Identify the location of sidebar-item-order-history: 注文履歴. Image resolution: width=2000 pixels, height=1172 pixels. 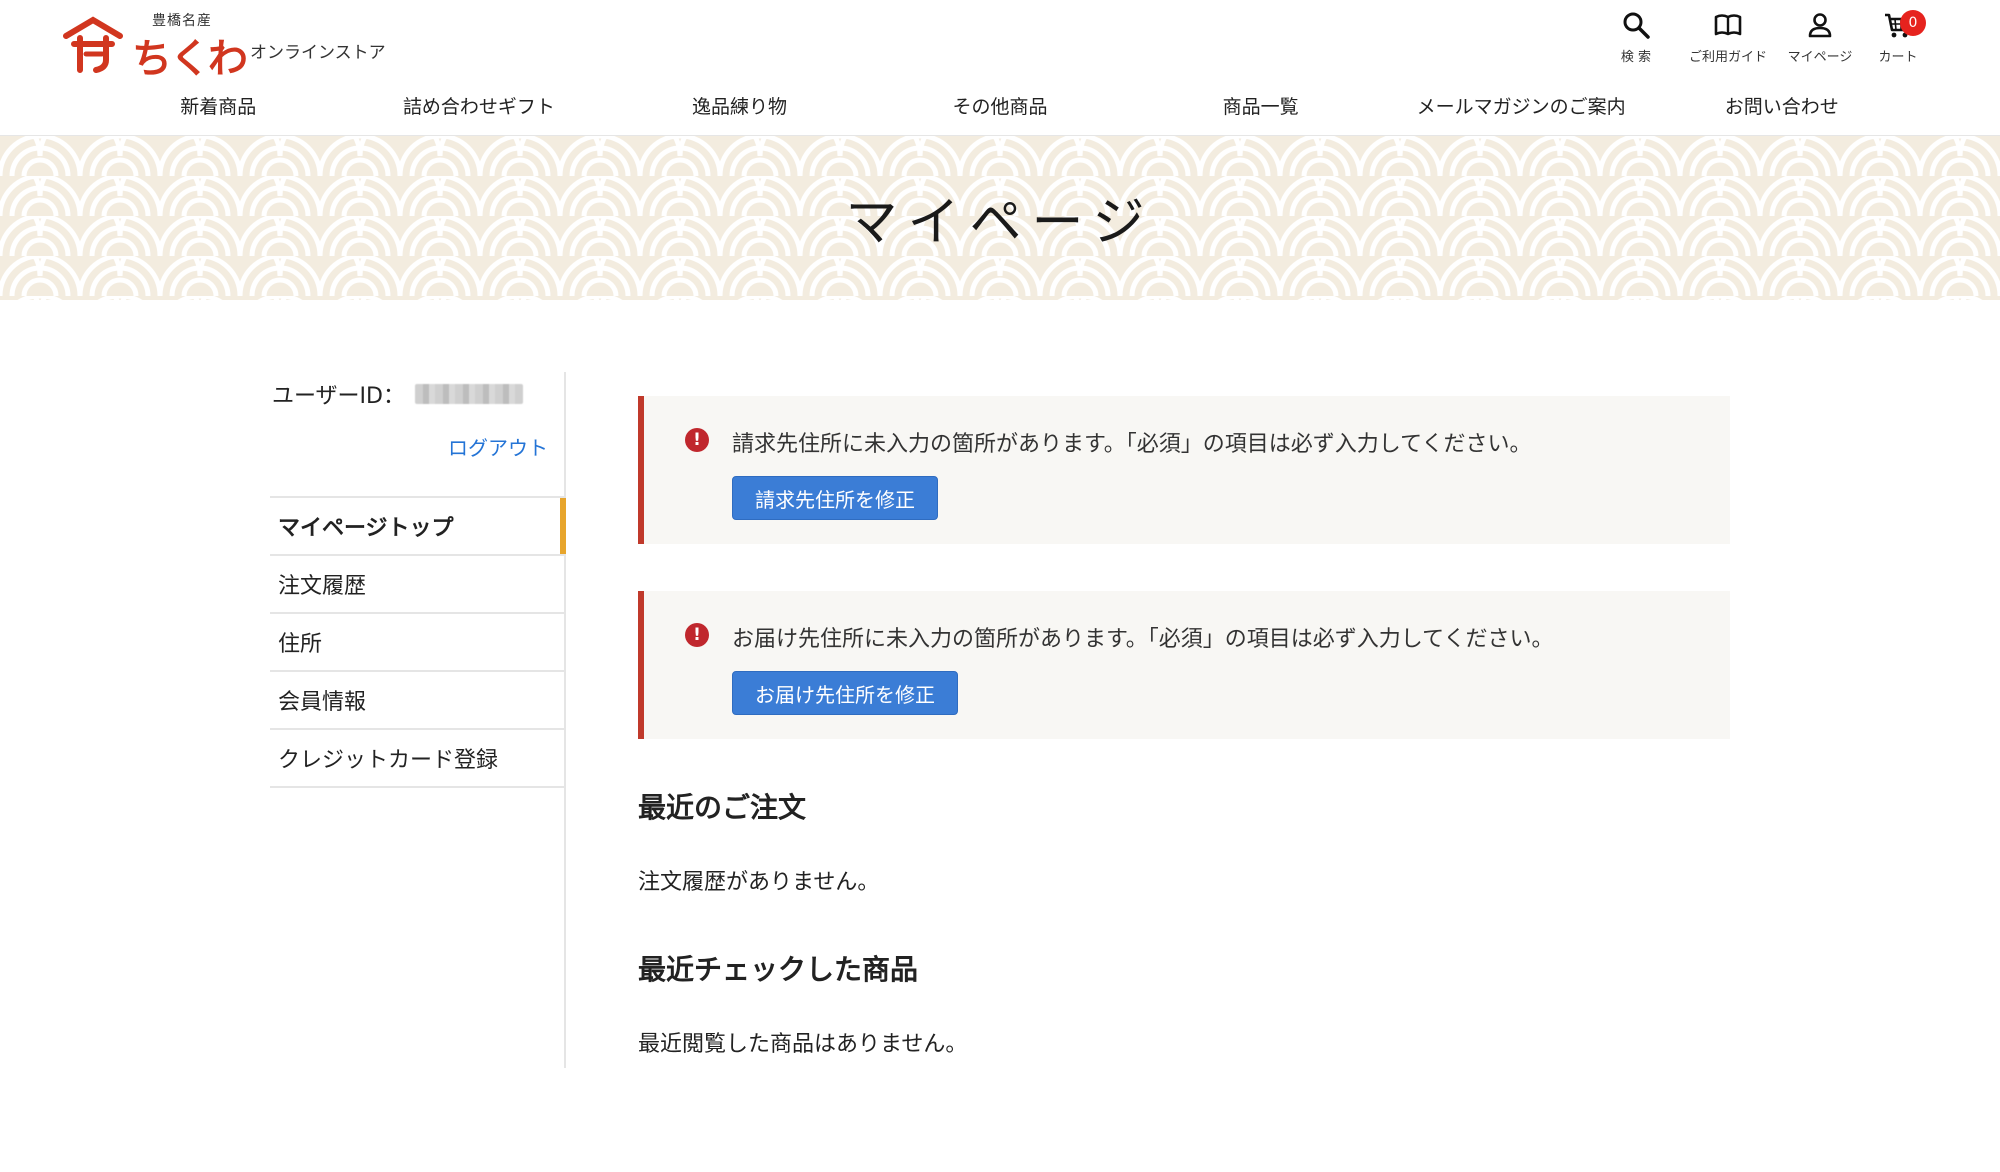
(417, 585).